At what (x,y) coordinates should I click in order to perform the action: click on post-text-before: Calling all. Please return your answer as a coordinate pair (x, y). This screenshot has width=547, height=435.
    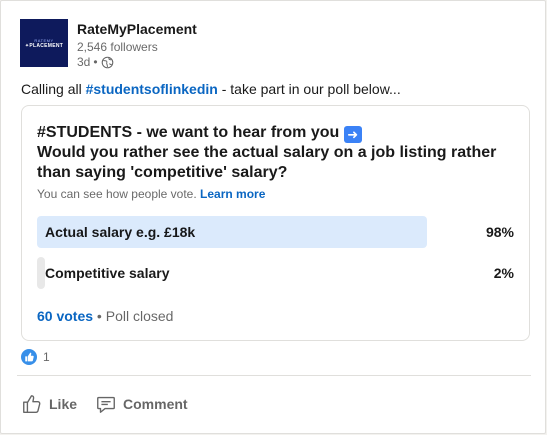
    Looking at the image, I should click on (53, 89).